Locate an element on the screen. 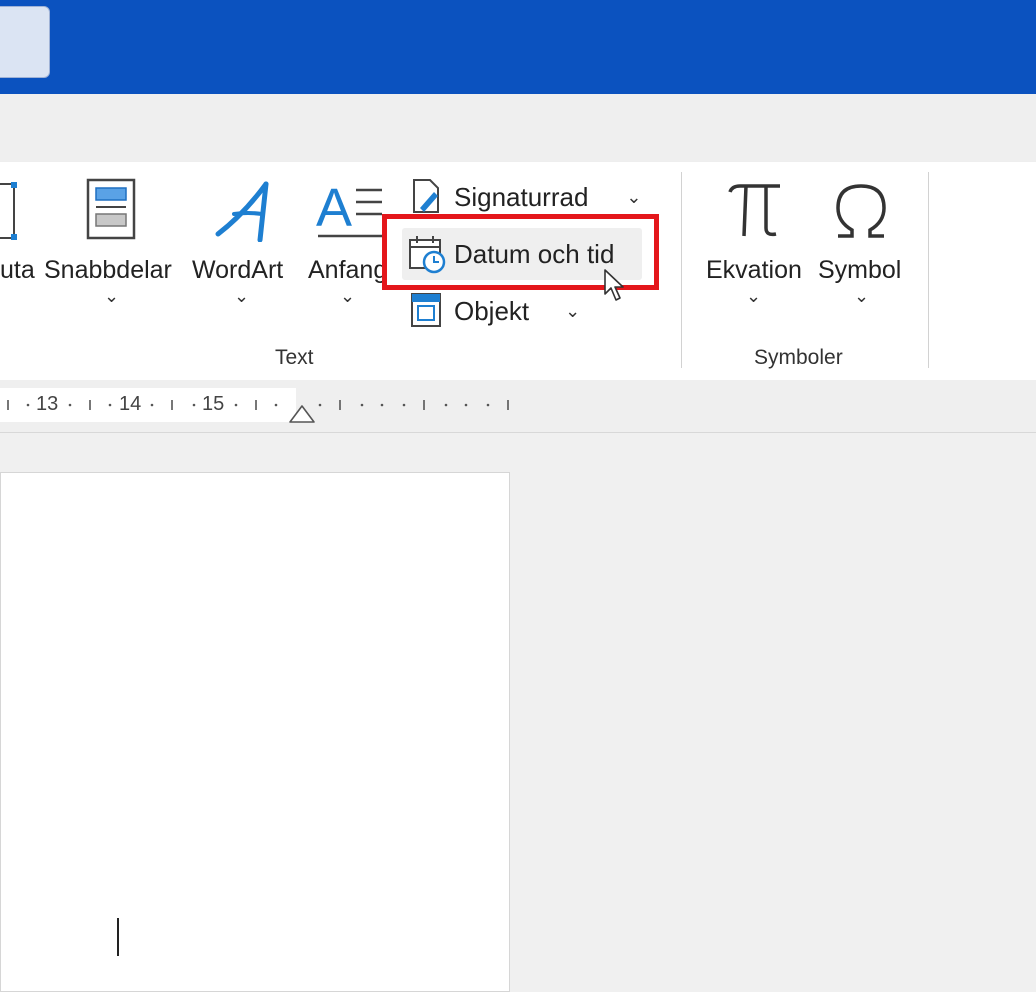  signature-line-icon is located at coordinates (426, 196).